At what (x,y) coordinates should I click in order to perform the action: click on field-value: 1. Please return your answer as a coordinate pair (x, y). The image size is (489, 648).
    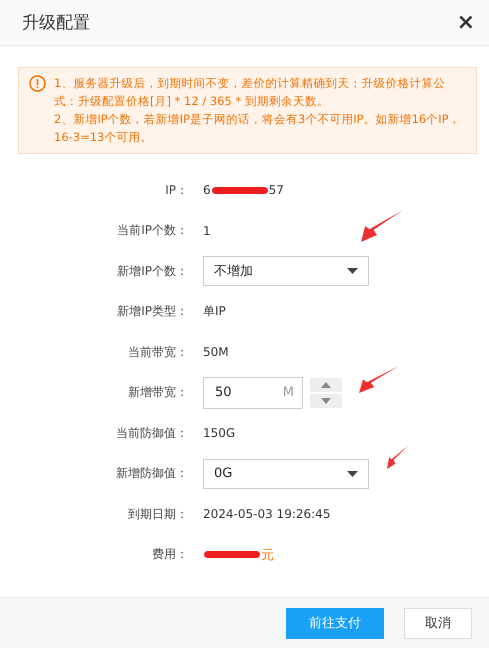
    Looking at the image, I should click on (207, 231).